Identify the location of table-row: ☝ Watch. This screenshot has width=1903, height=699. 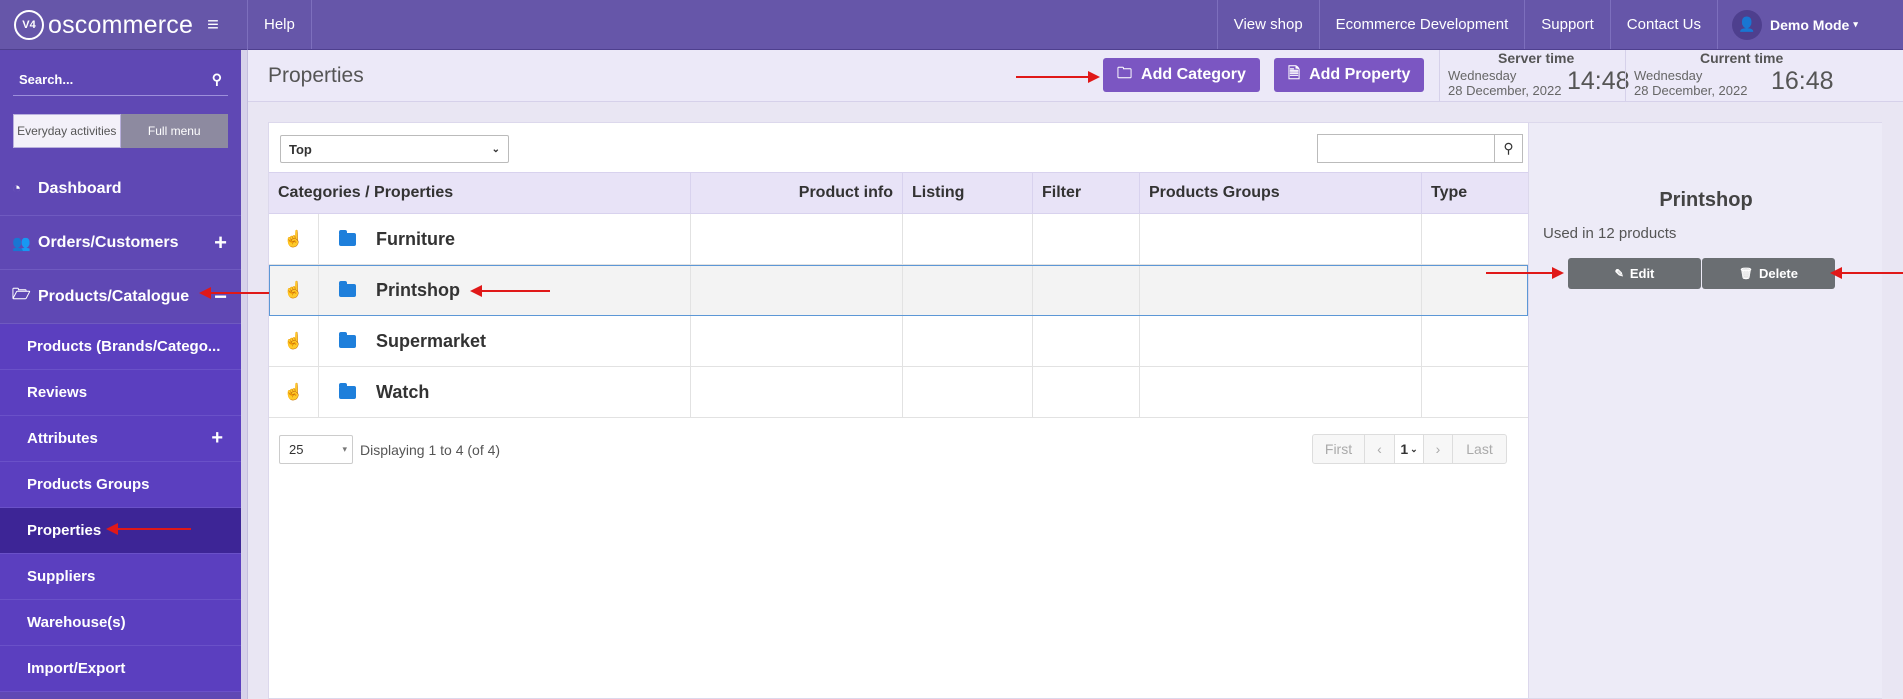
(898, 392).